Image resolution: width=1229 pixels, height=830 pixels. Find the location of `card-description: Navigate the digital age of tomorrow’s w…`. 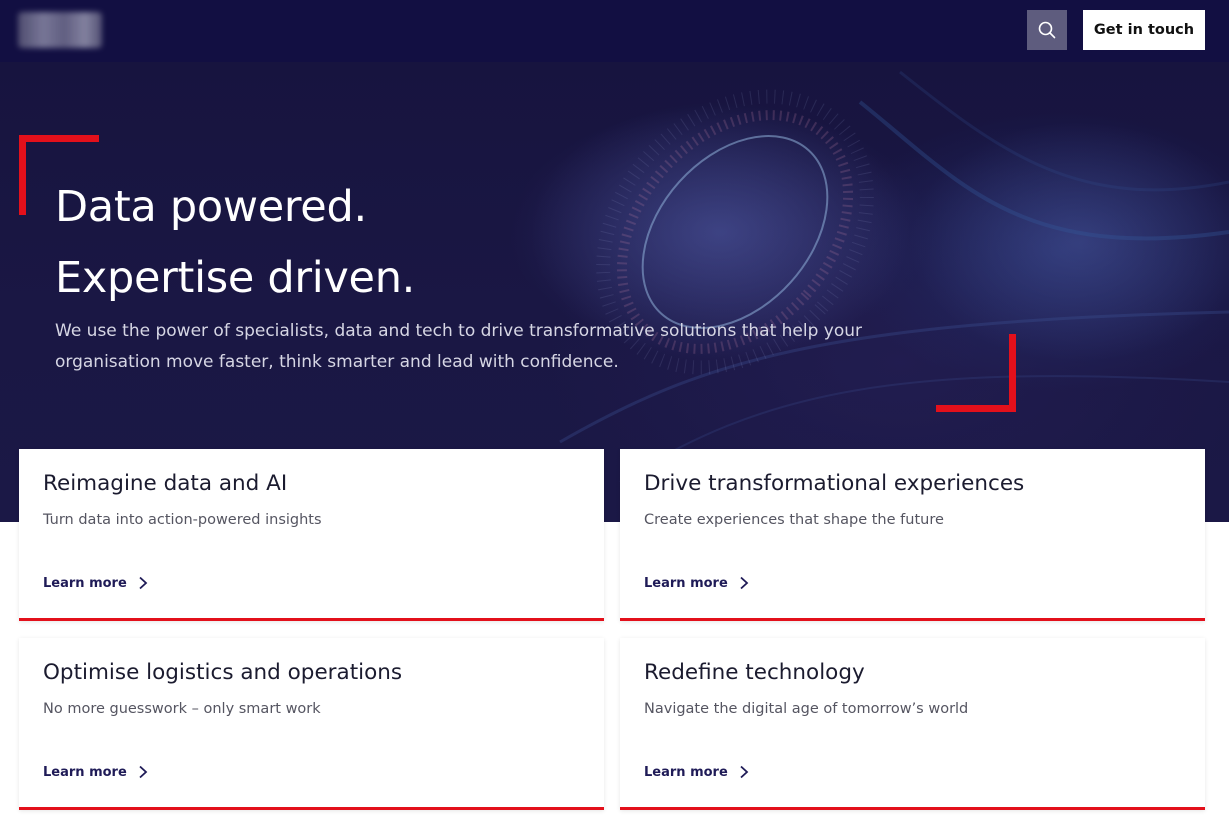

card-description: Navigate the digital age of tomorrow’s w… is located at coordinates (806, 709).